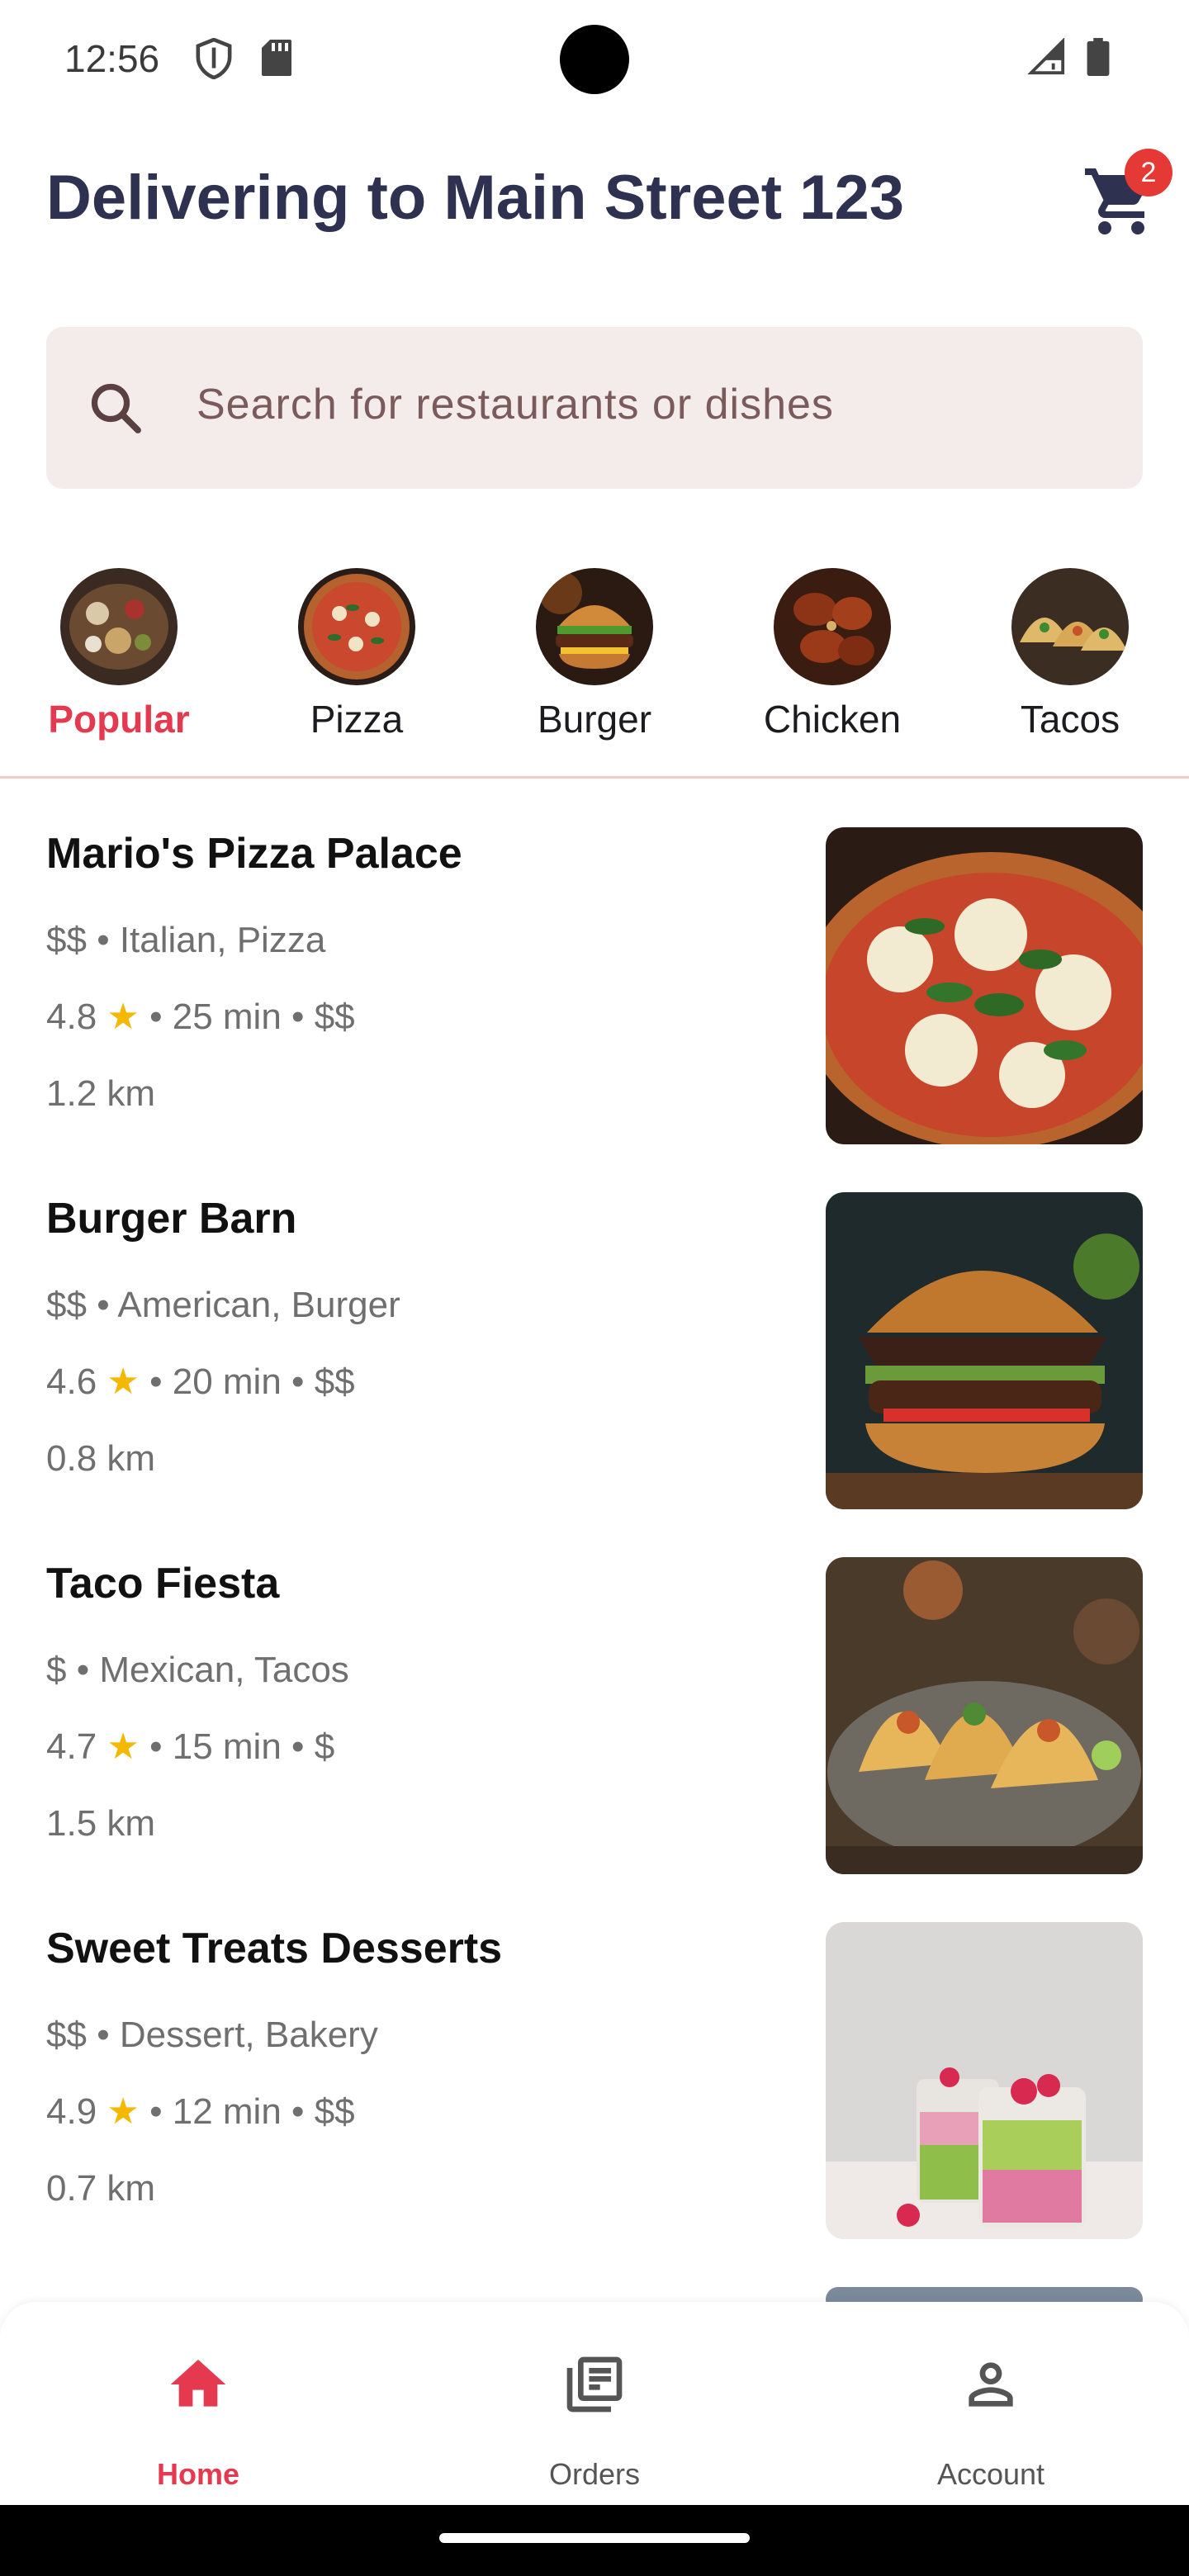 The width and height of the screenshot is (1189, 2576). Describe the element at coordinates (119, 626) in the screenshot. I see `popular-category-image` at that location.